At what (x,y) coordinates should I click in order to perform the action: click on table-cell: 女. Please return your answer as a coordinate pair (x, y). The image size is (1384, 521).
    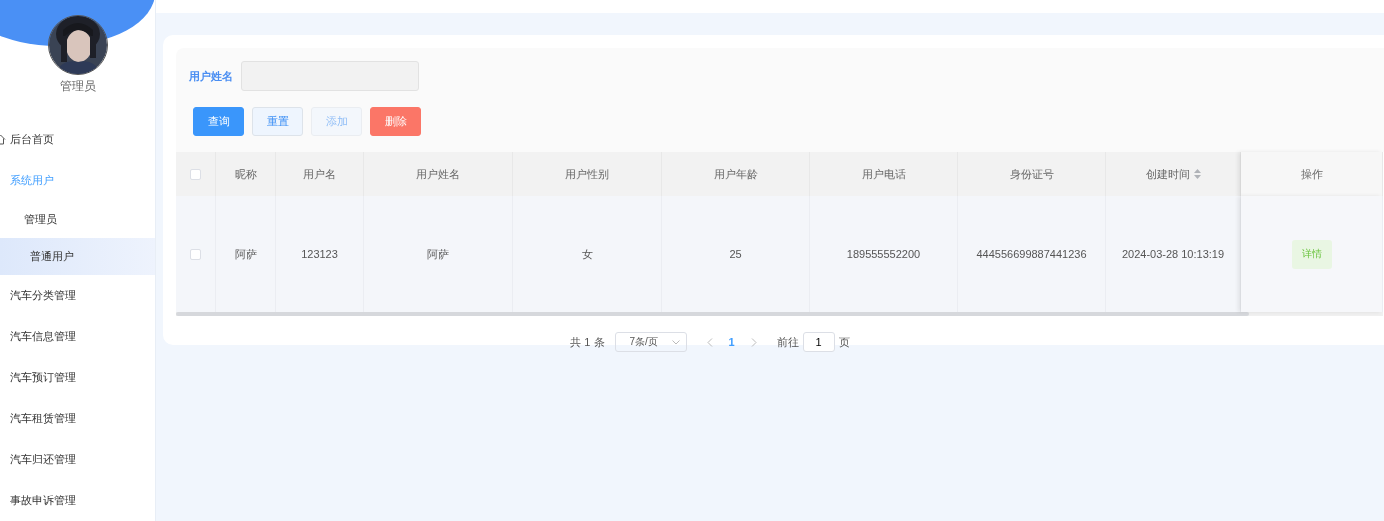
    Looking at the image, I should click on (587, 254).